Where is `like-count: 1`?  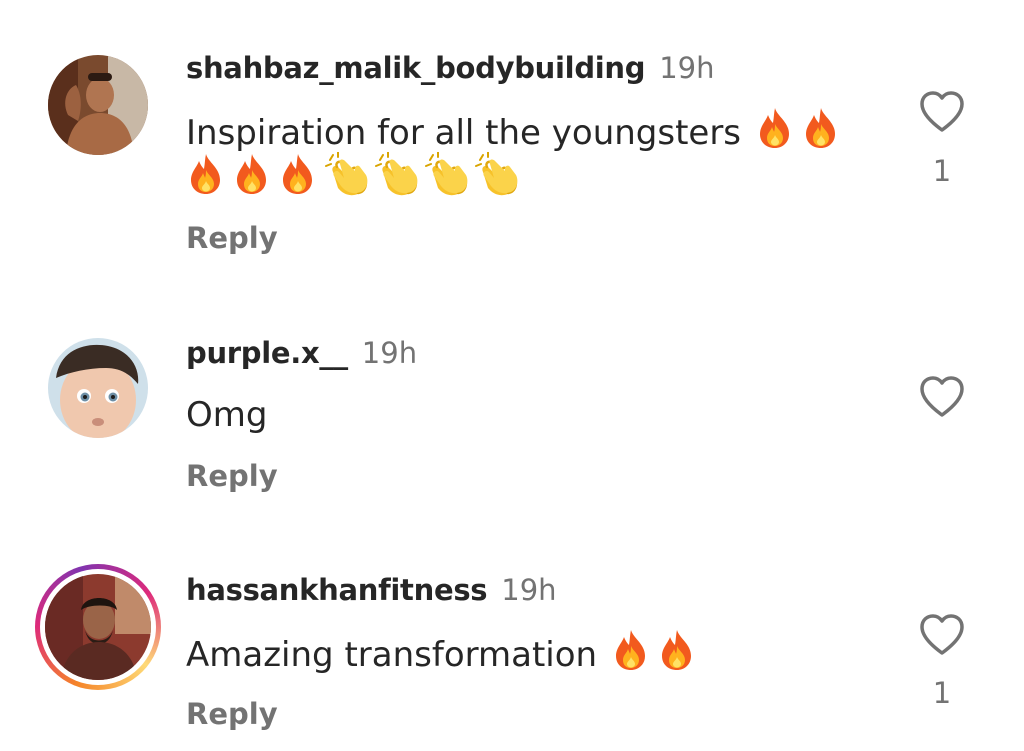 like-count: 1 is located at coordinates (942, 693).